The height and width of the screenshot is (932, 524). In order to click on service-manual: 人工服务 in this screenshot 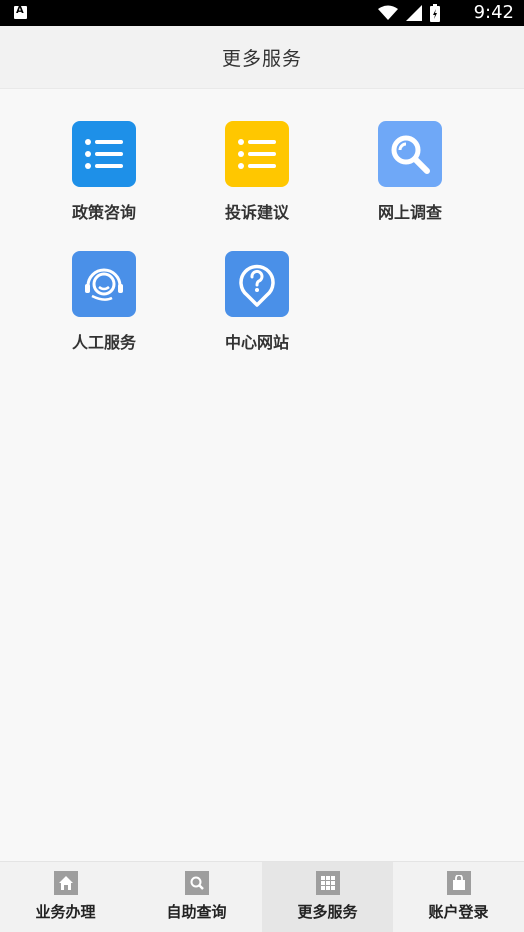, I will do `click(104, 311)`.